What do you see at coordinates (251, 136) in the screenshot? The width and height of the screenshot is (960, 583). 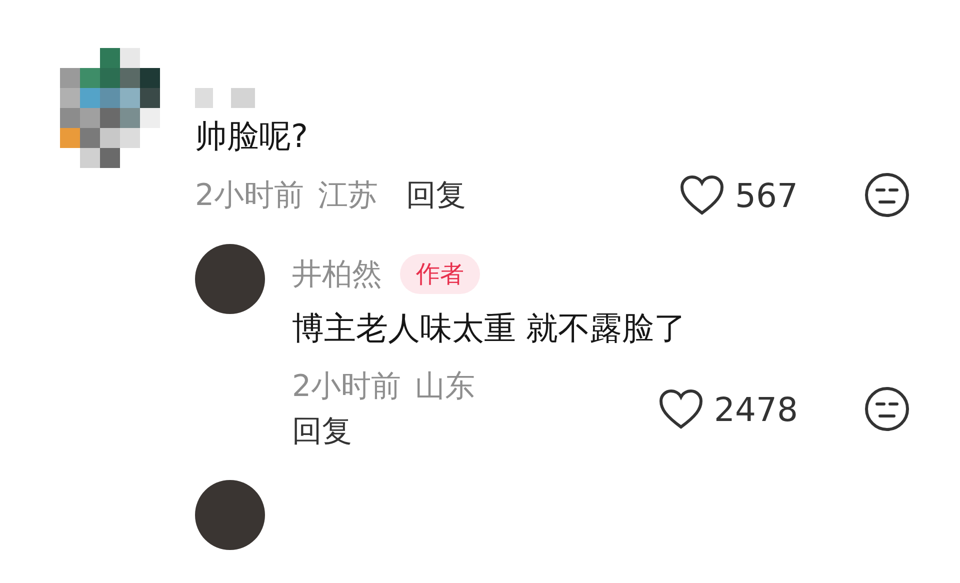 I see `comment-text: 帅脸呢?` at bounding box center [251, 136].